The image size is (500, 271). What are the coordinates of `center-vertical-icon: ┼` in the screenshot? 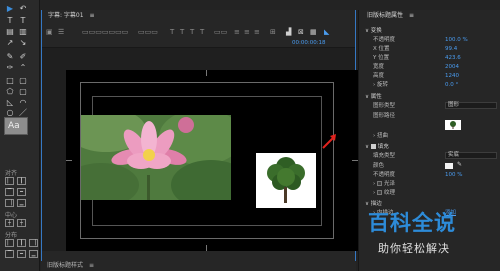 It's located at (21, 223).